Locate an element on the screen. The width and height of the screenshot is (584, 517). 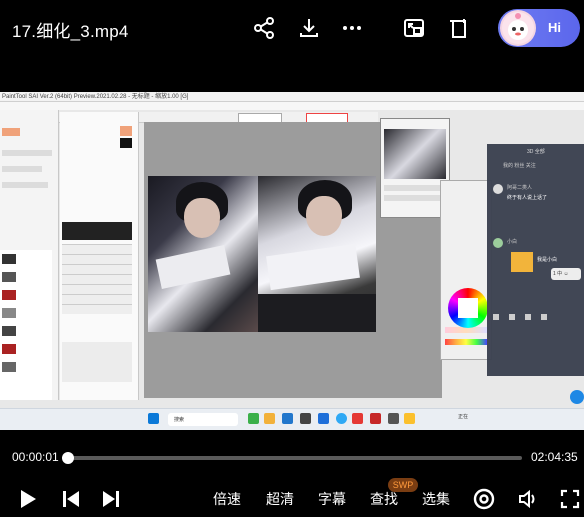
danmaku-toggle-icon is located at coordinates (484, 499).